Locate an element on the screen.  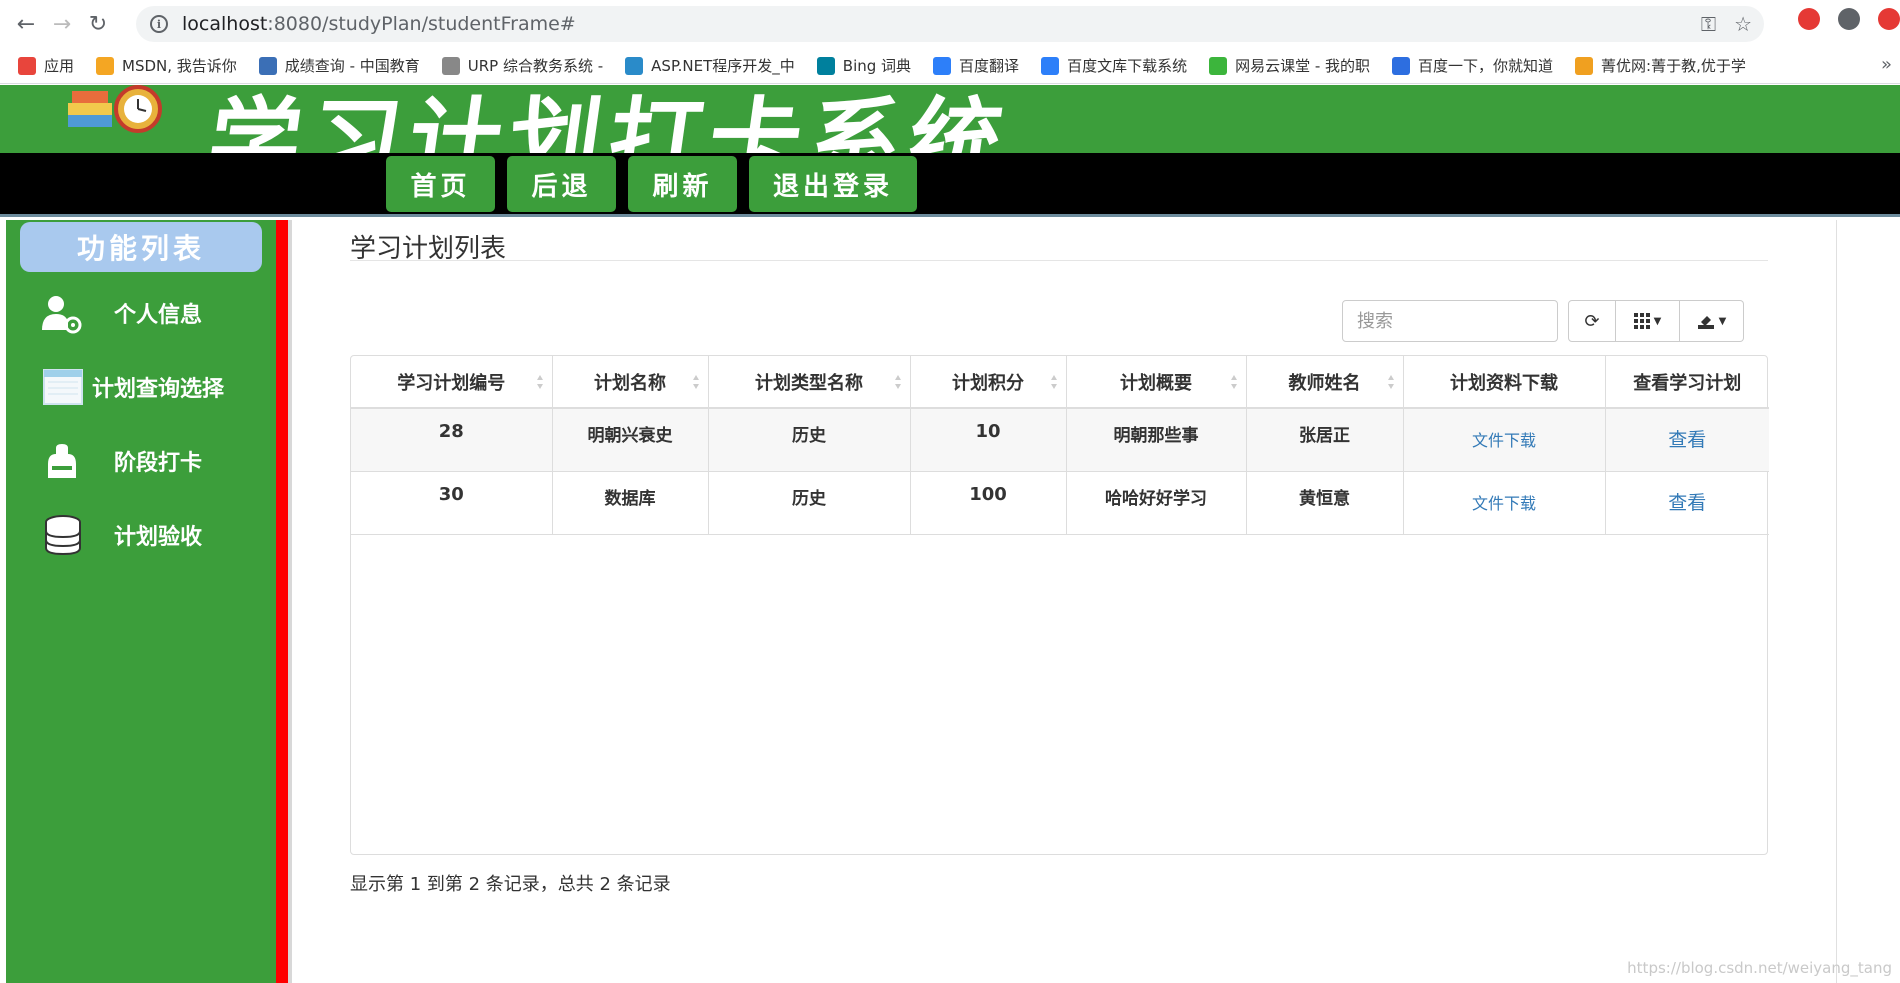
bookmark-item: ASP.NET程序开发_中 is located at coordinates (710, 65).